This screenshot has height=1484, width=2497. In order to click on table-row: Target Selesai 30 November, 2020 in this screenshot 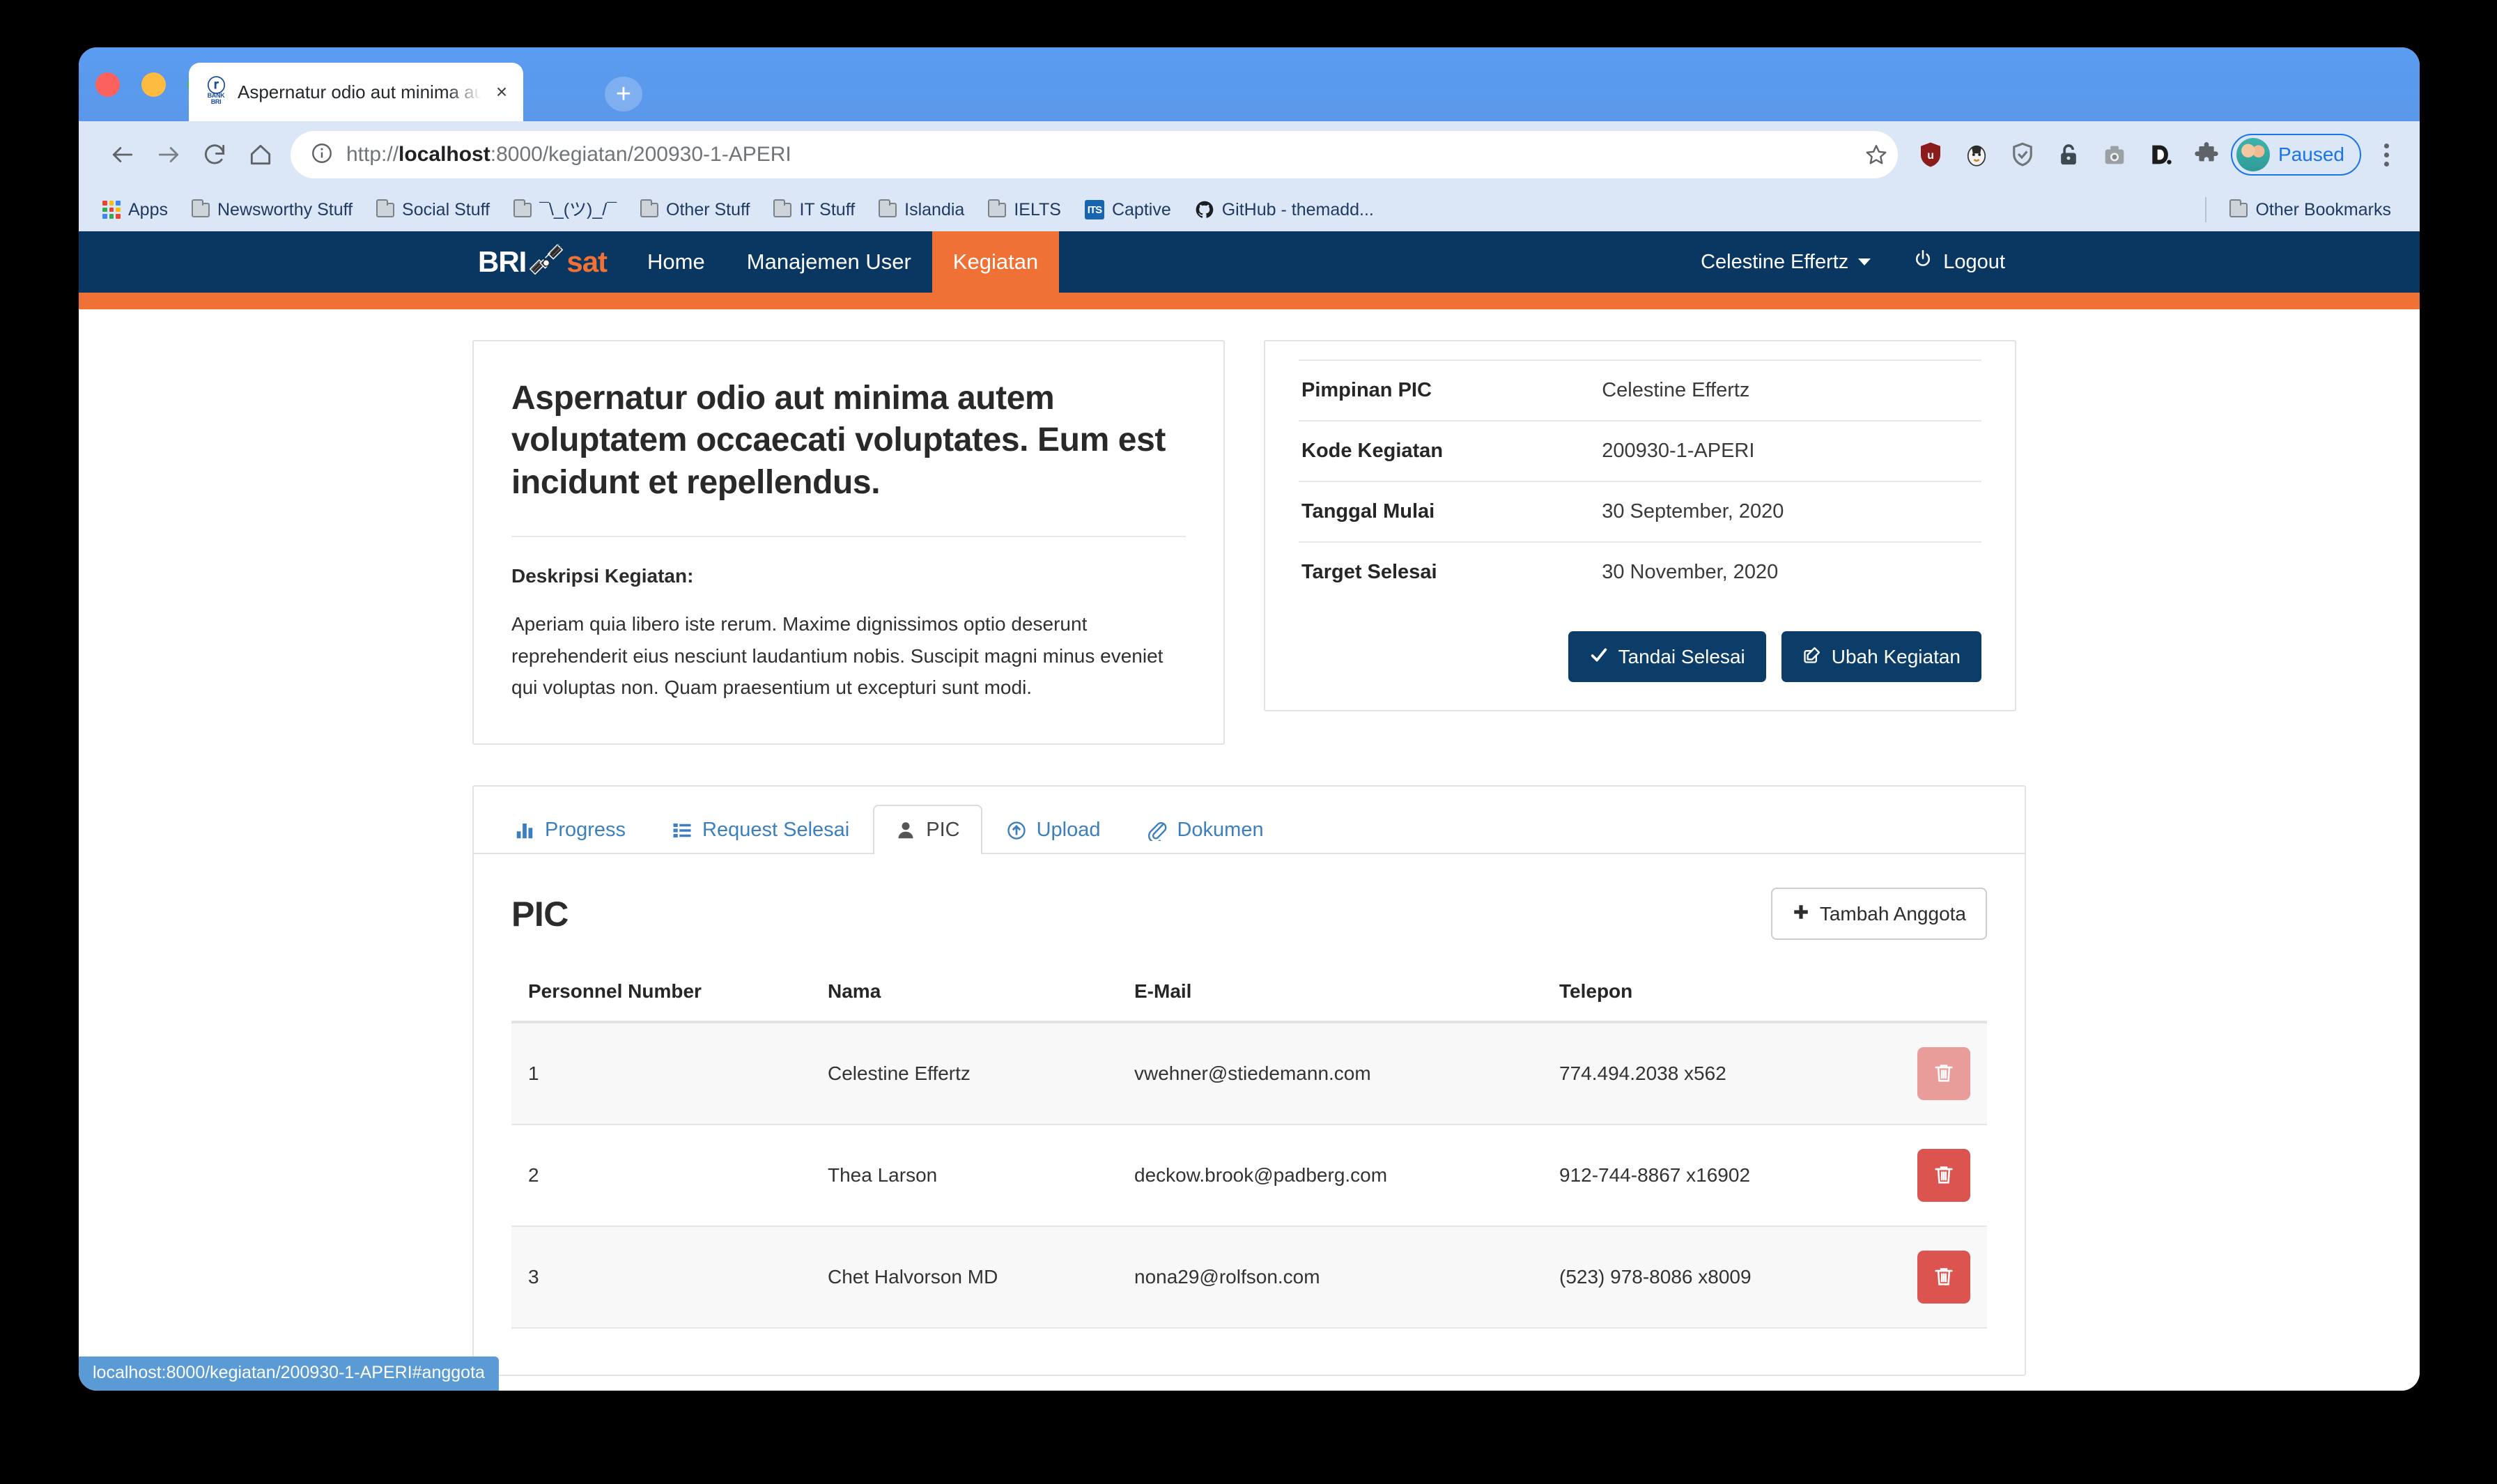, I will do `click(1640, 572)`.